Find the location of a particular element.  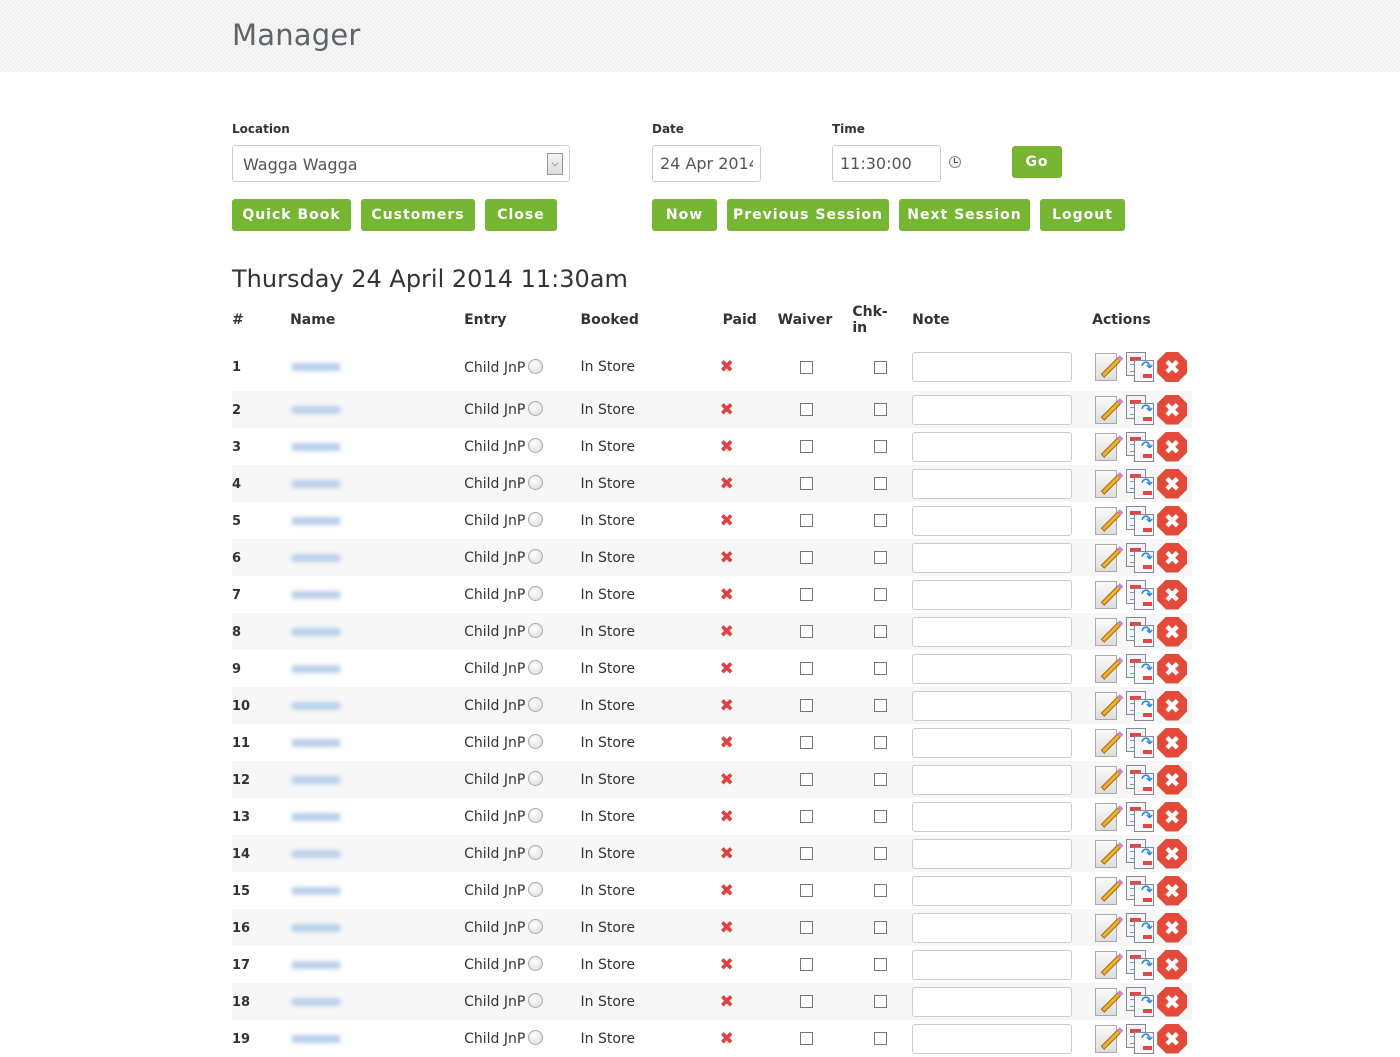

close-button: Close is located at coordinates (521, 215).